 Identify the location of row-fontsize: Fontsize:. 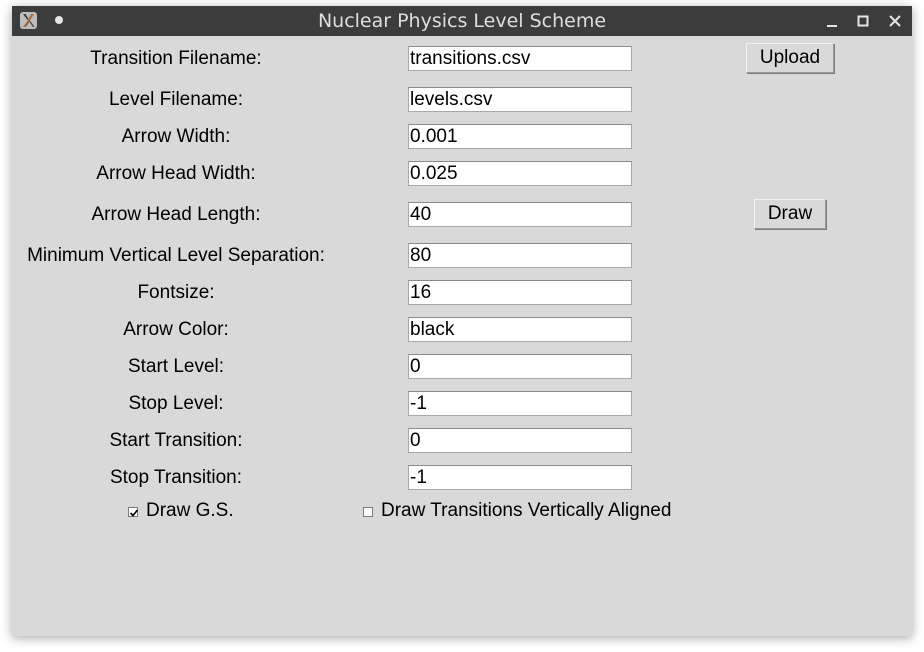
(462, 293).